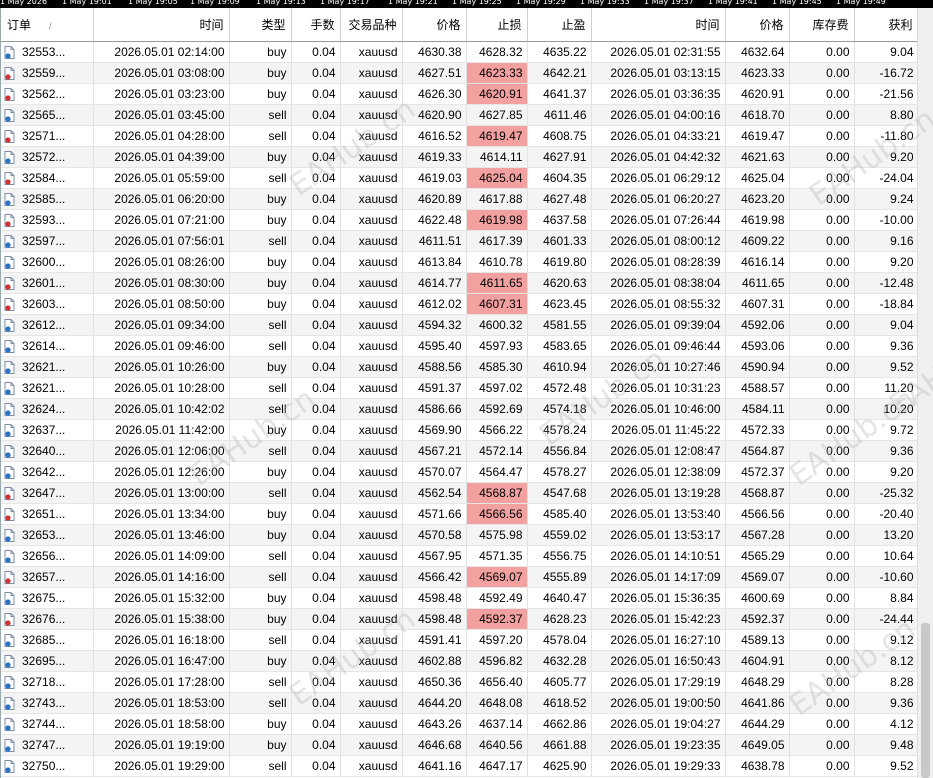 This screenshot has height=778, width=933. What do you see at coordinates (757, 25) in the screenshot?
I see `column-header-close-price: 价格` at bounding box center [757, 25].